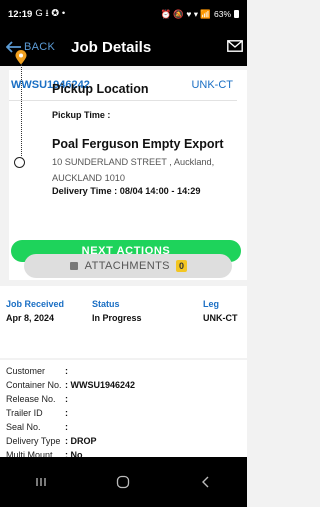 This screenshot has width=320, height=507. I want to click on attachments-label: ATTACHMENTS, so click(127, 266).